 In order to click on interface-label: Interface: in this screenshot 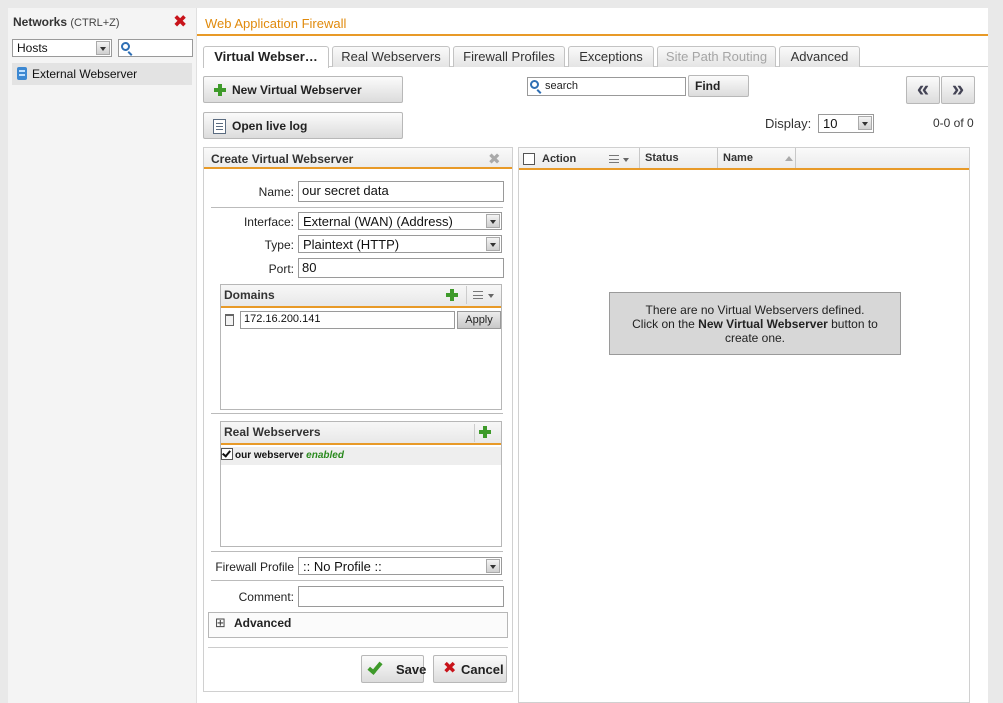, I will do `click(268, 222)`.